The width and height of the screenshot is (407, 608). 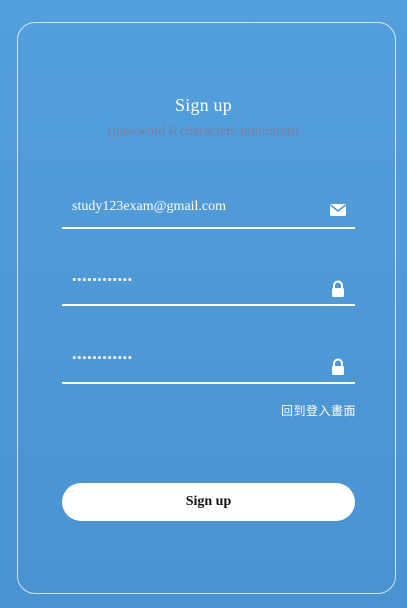 I want to click on email-field-group, so click(x=208, y=212).